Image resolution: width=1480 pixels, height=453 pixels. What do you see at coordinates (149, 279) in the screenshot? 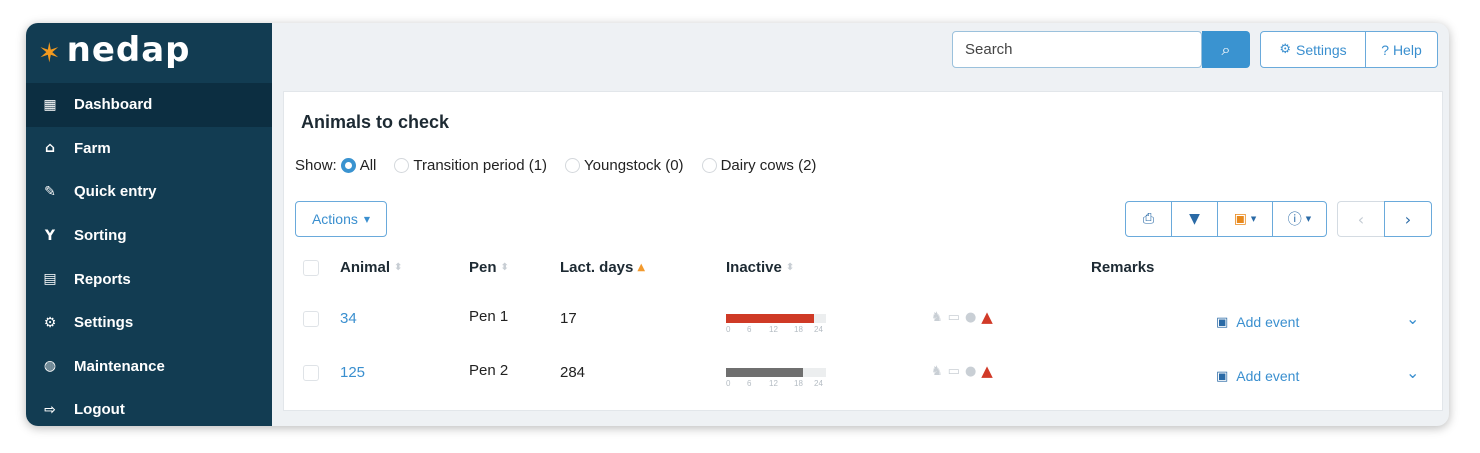
I see `sidebar-item-reports: ▤ Reports` at bounding box center [149, 279].